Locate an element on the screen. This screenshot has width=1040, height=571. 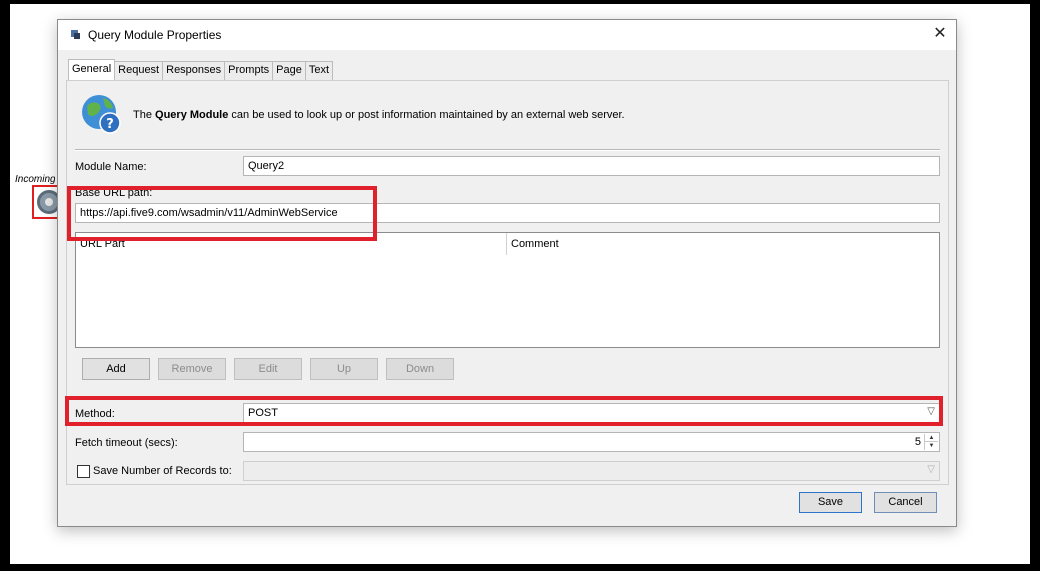
add-button: Add is located at coordinates (116, 369).